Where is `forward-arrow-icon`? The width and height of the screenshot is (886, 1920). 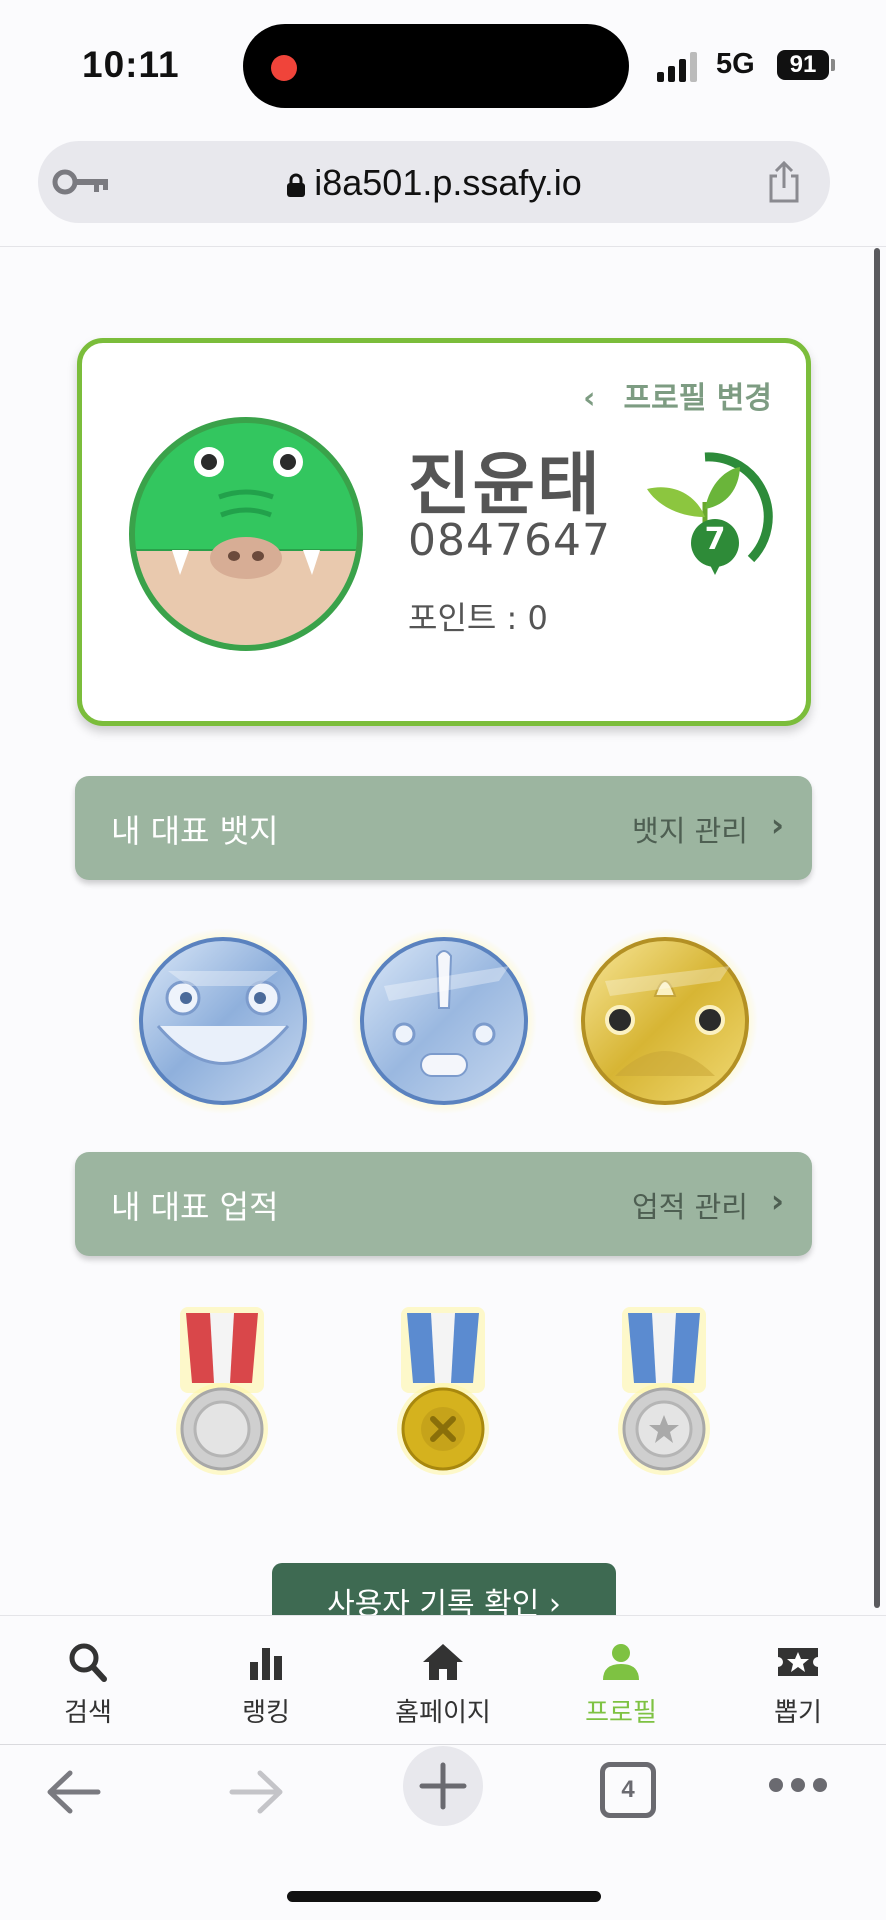 forward-arrow-icon is located at coordinates (256, 1792).